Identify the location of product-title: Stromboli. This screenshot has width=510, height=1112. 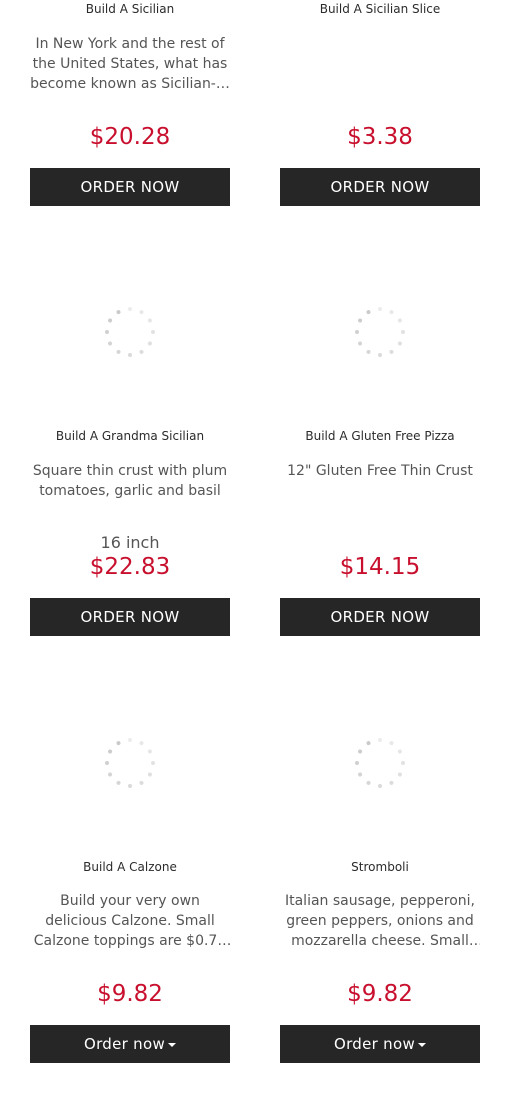
(380, 867).